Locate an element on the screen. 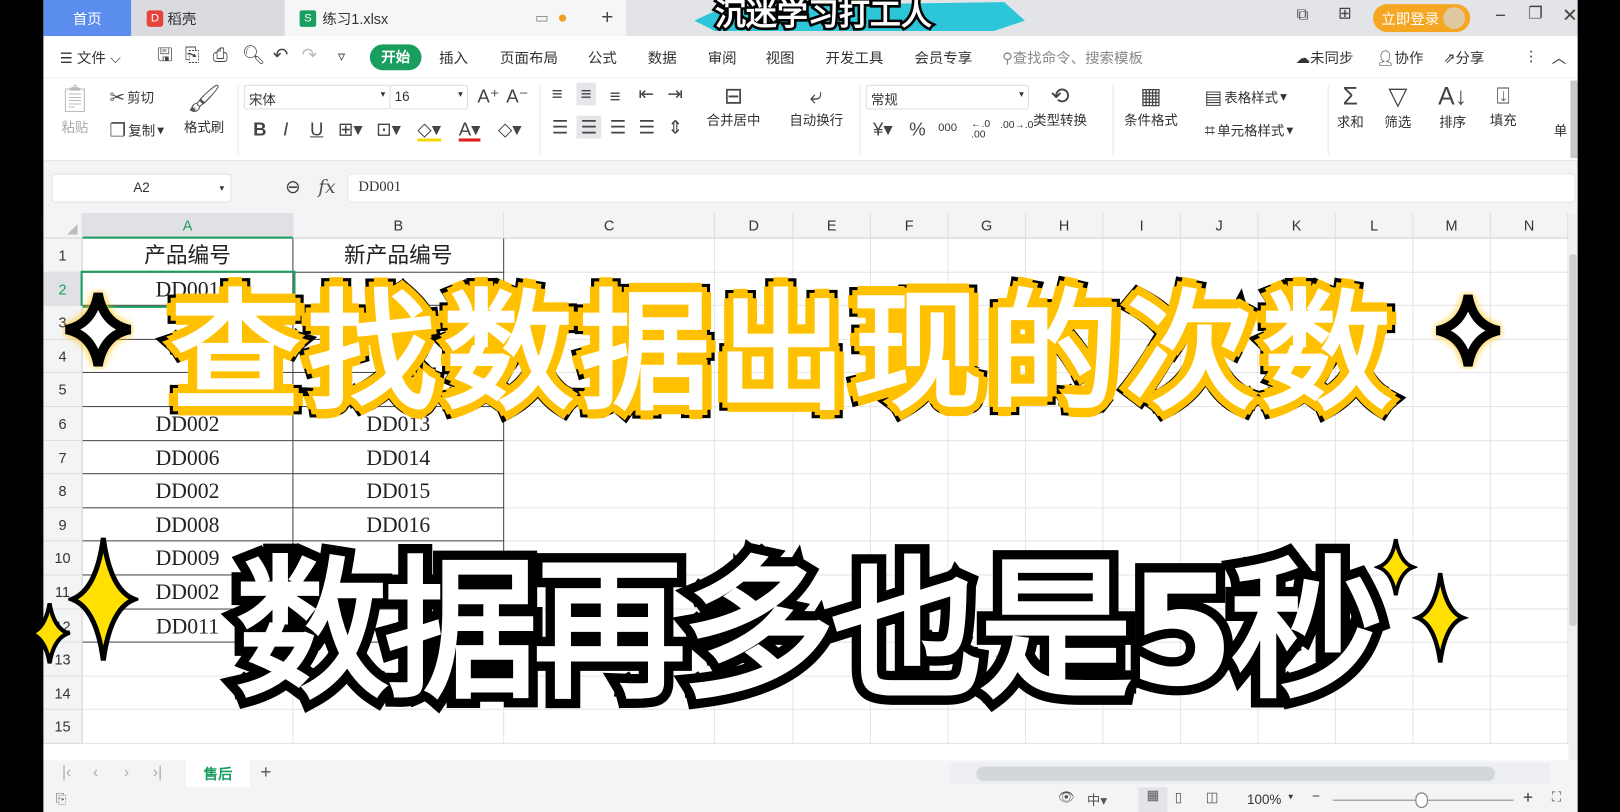 The width and height of the screenshot is (1620, 812). prev-sheet-icon: ‹ is located at coordinates (95, 773).